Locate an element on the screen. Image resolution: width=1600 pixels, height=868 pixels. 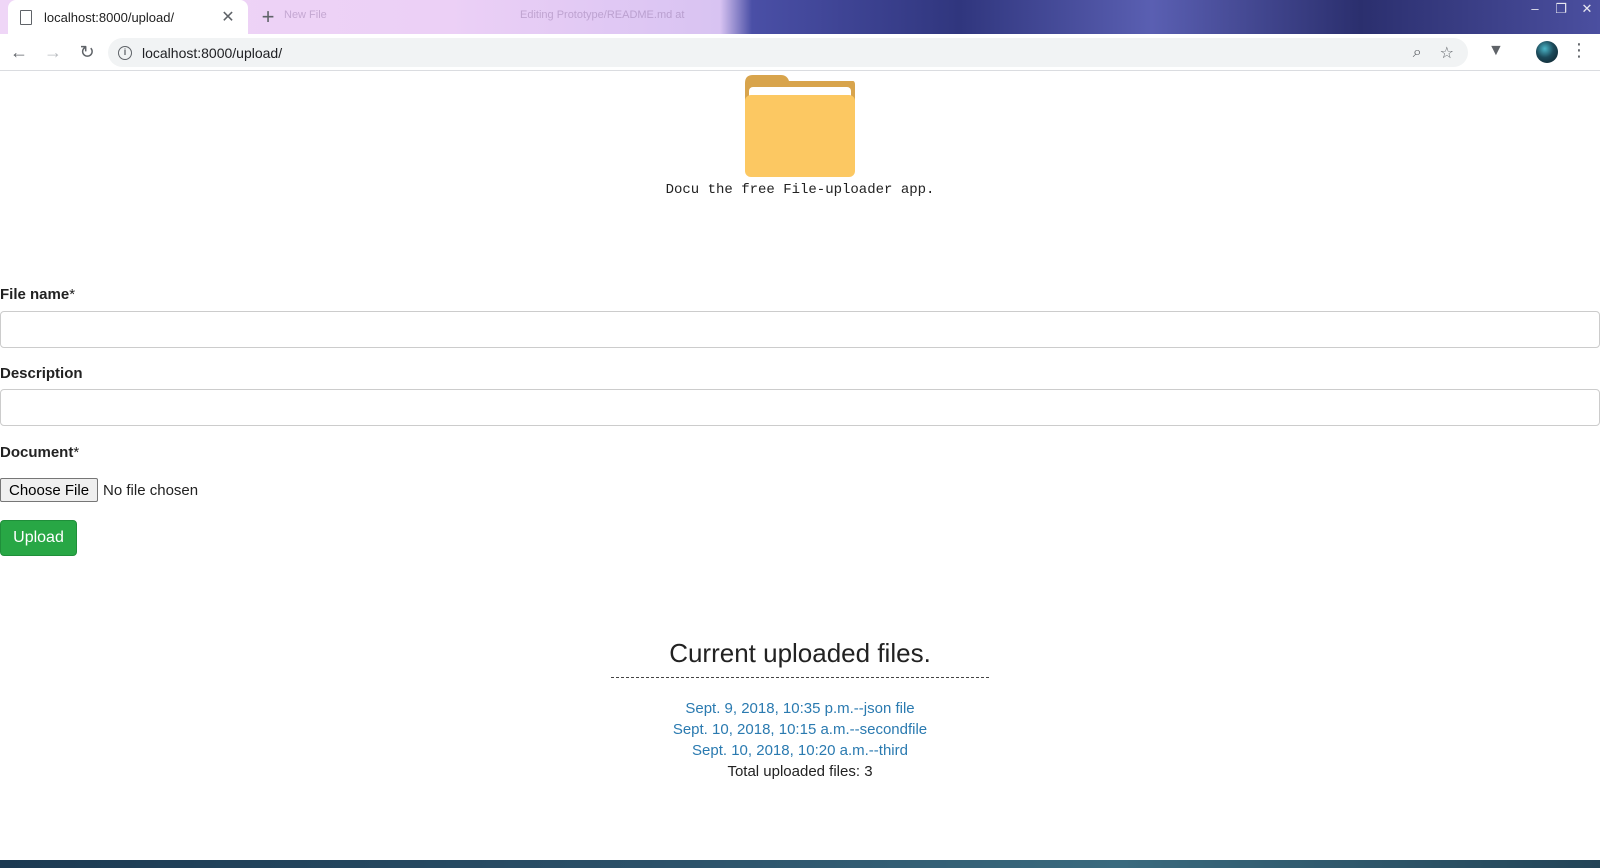
back-icon: ← is located at coordinates (19, 52).